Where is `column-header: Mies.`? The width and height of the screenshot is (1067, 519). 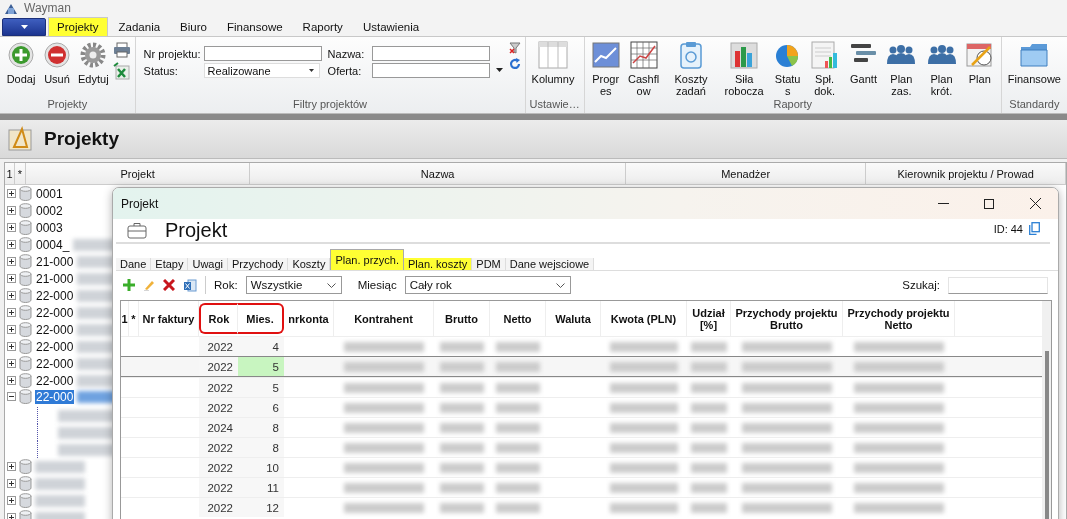 column-header: Mies. is located at coordinates (261, 318).